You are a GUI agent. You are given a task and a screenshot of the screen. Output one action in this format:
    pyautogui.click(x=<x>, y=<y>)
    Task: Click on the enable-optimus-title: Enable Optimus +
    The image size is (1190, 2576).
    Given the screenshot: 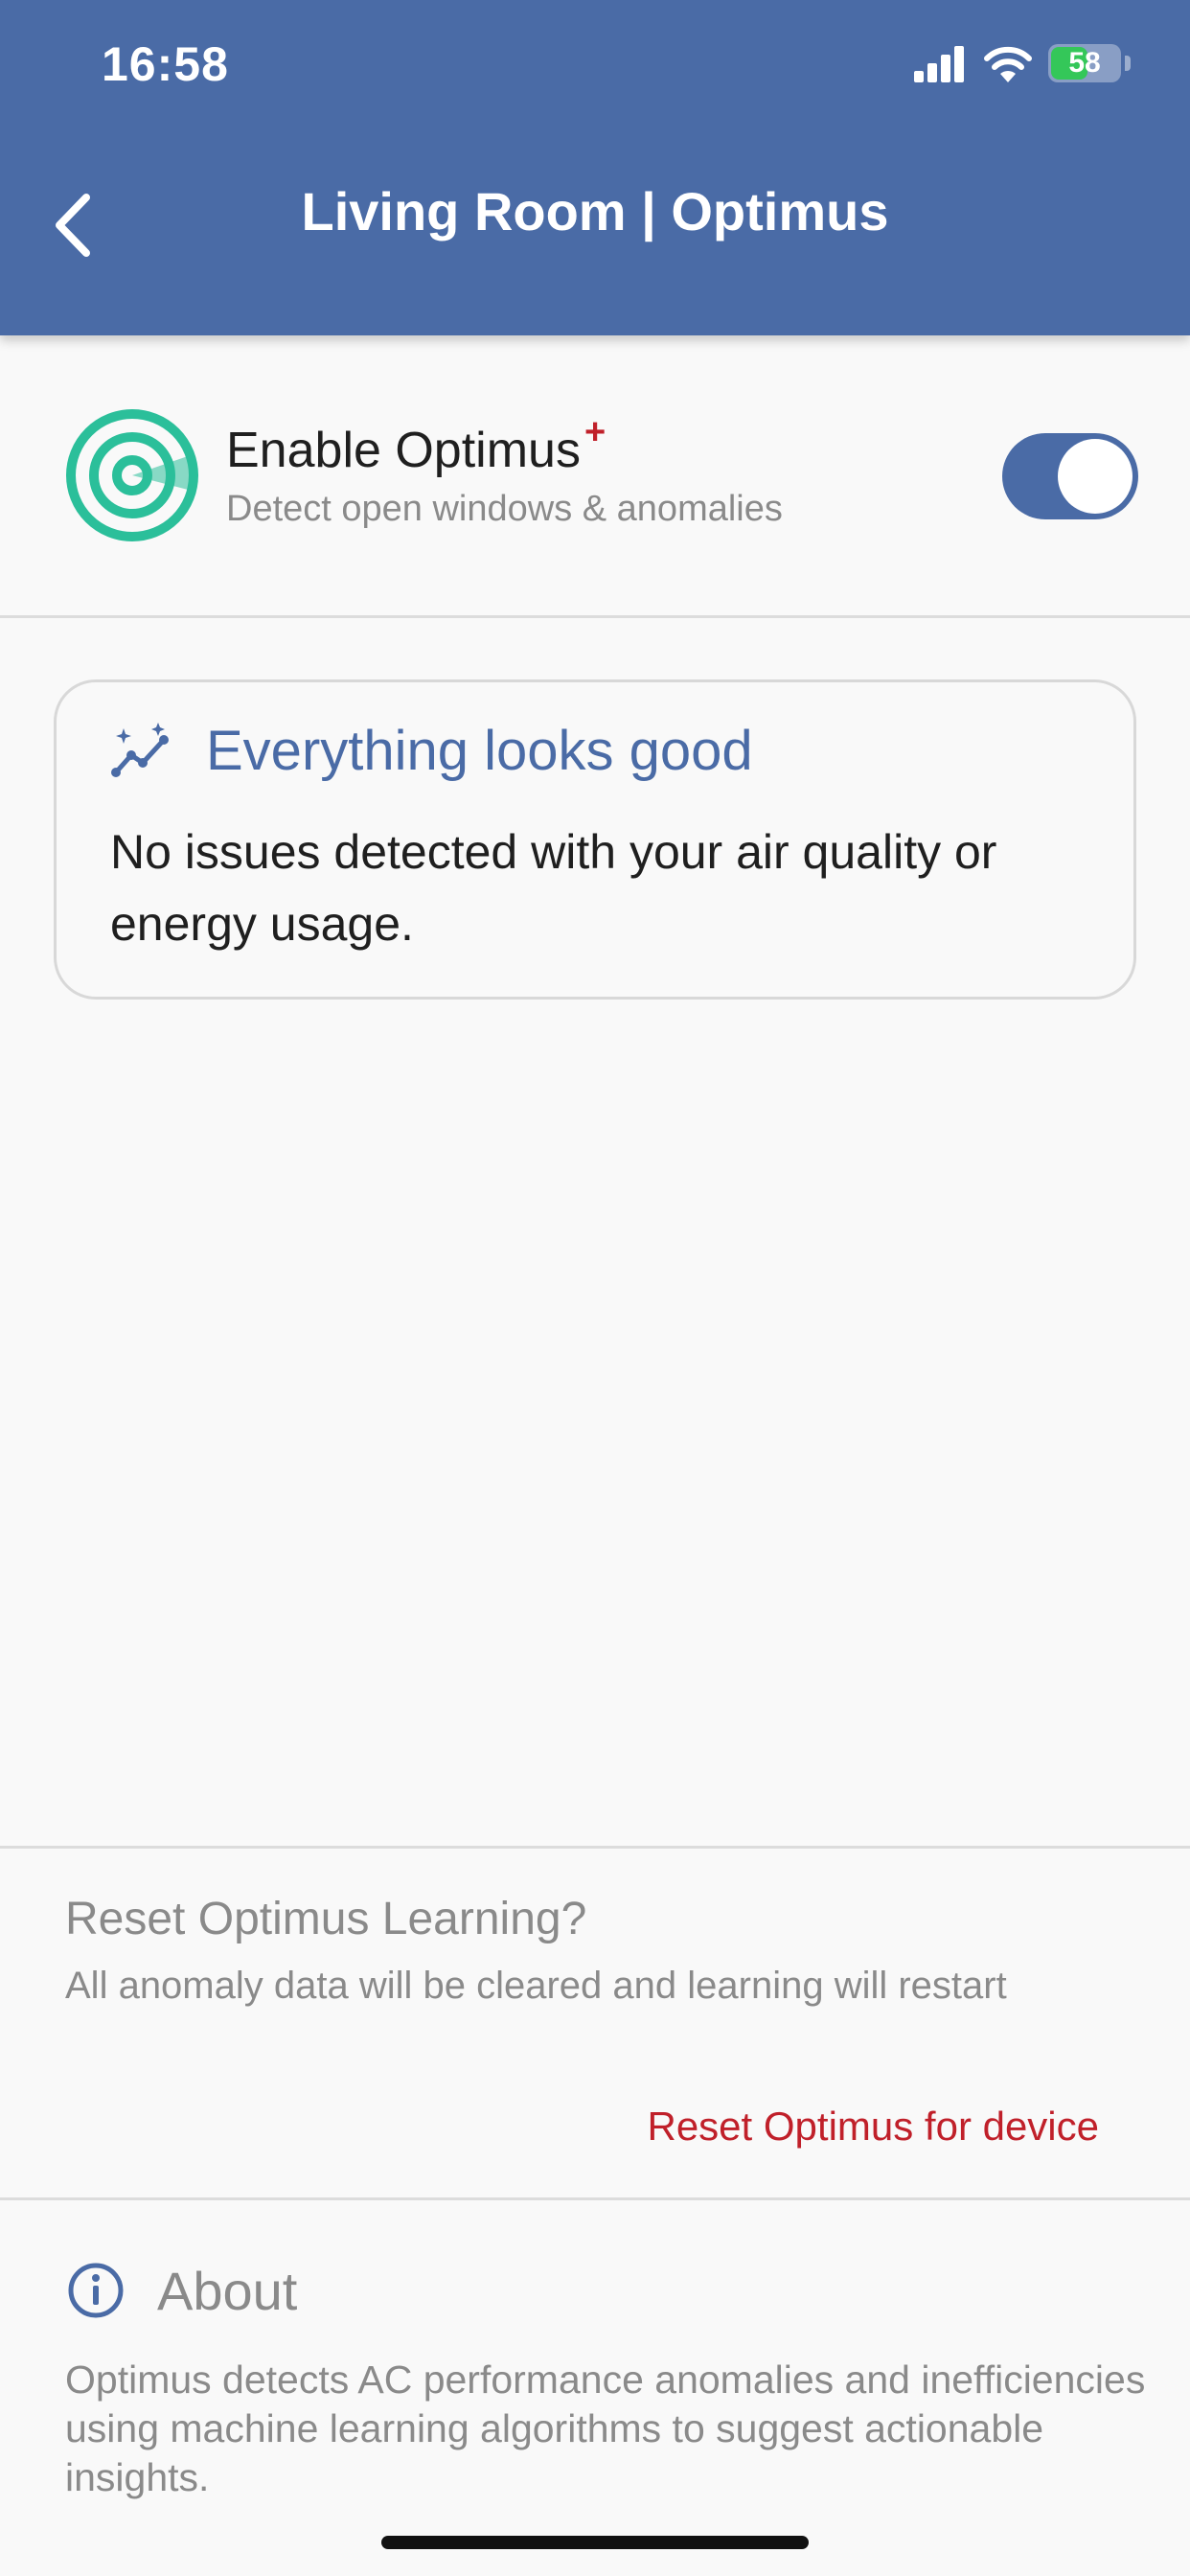 What is the action you would take?
    pyautogui.click(x=416, y=445)
    